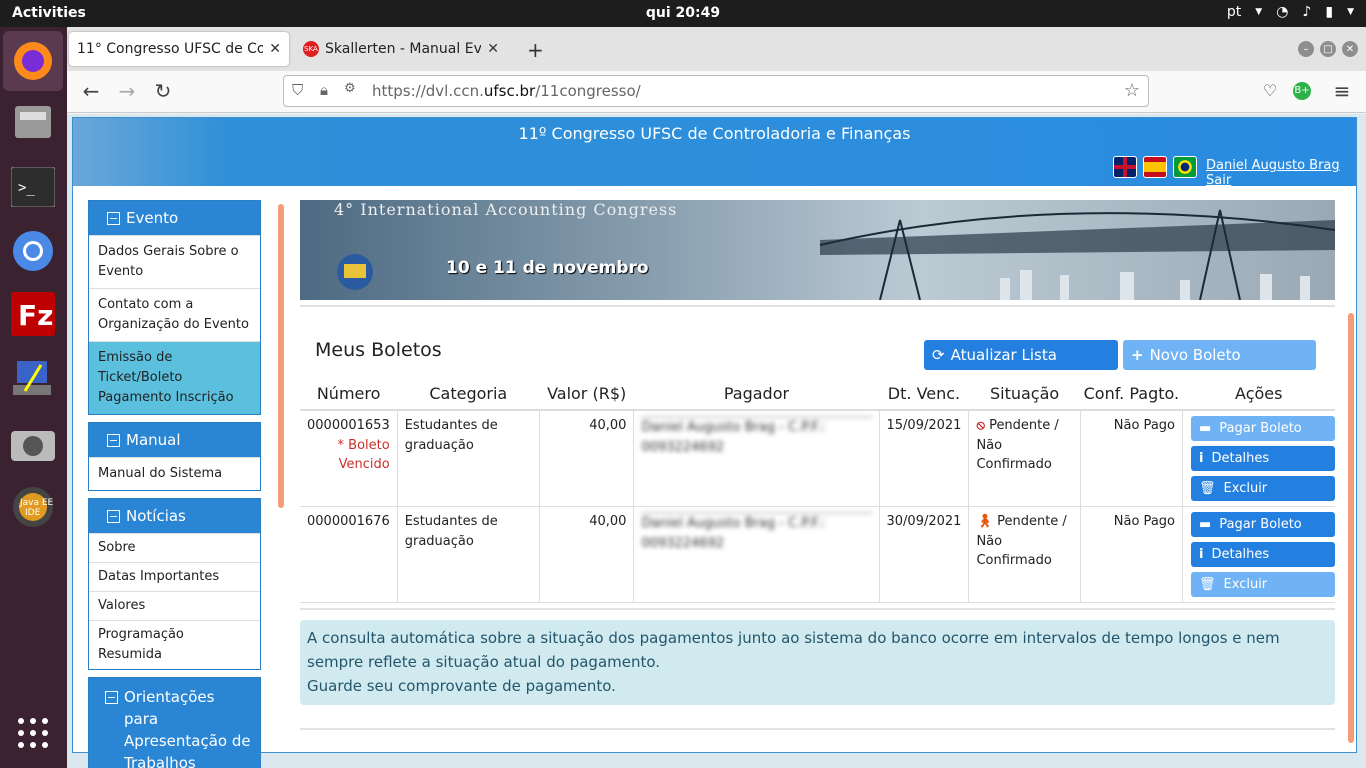 This screenshot has height=768, width=1366. I want to click on due-date-cell: 15/09/2021, so click(923, 458).